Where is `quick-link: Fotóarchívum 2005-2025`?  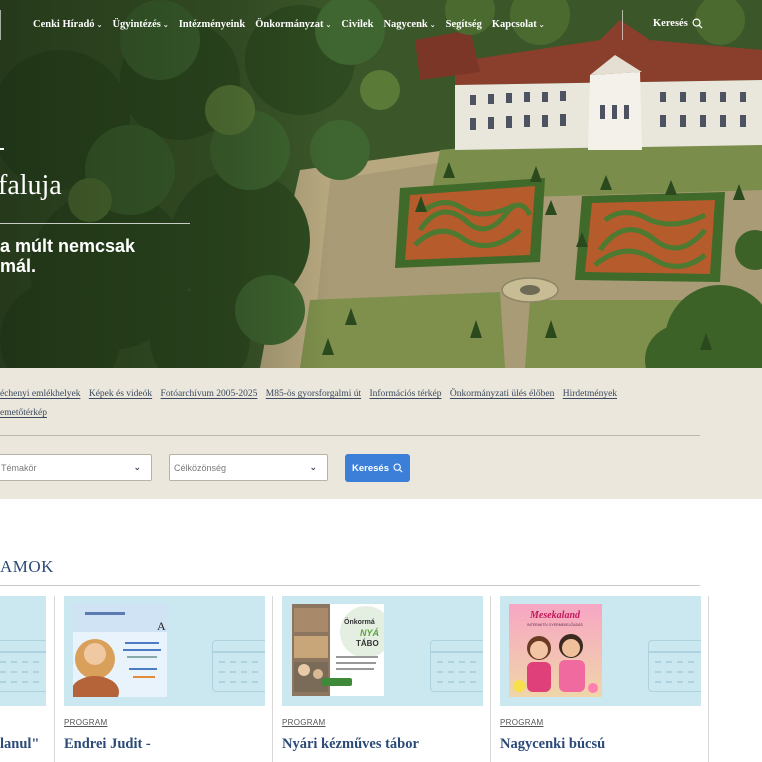 quick-link: Fotóarchívum 2005-2025 is located at coordinates (209, 394).